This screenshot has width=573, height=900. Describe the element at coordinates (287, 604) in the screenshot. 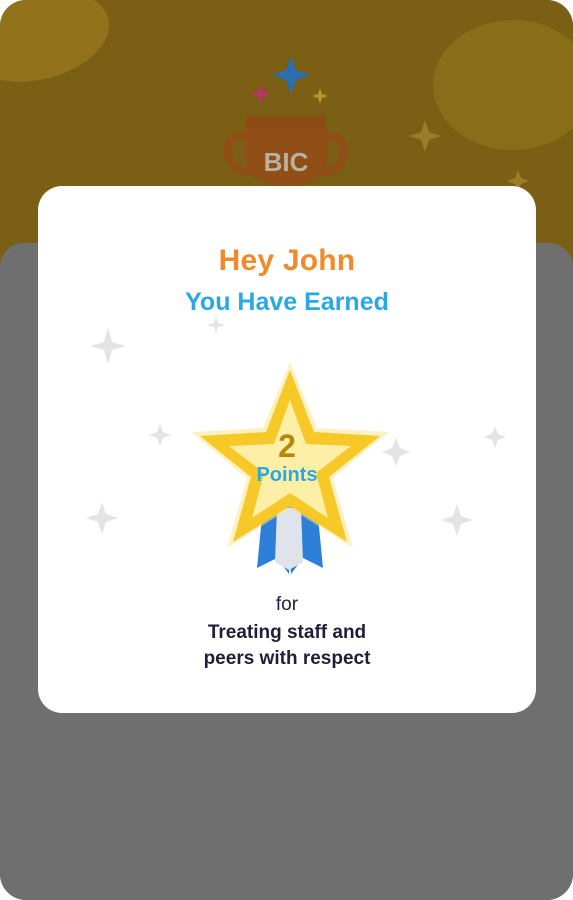

I see `for-label: for` at that location.